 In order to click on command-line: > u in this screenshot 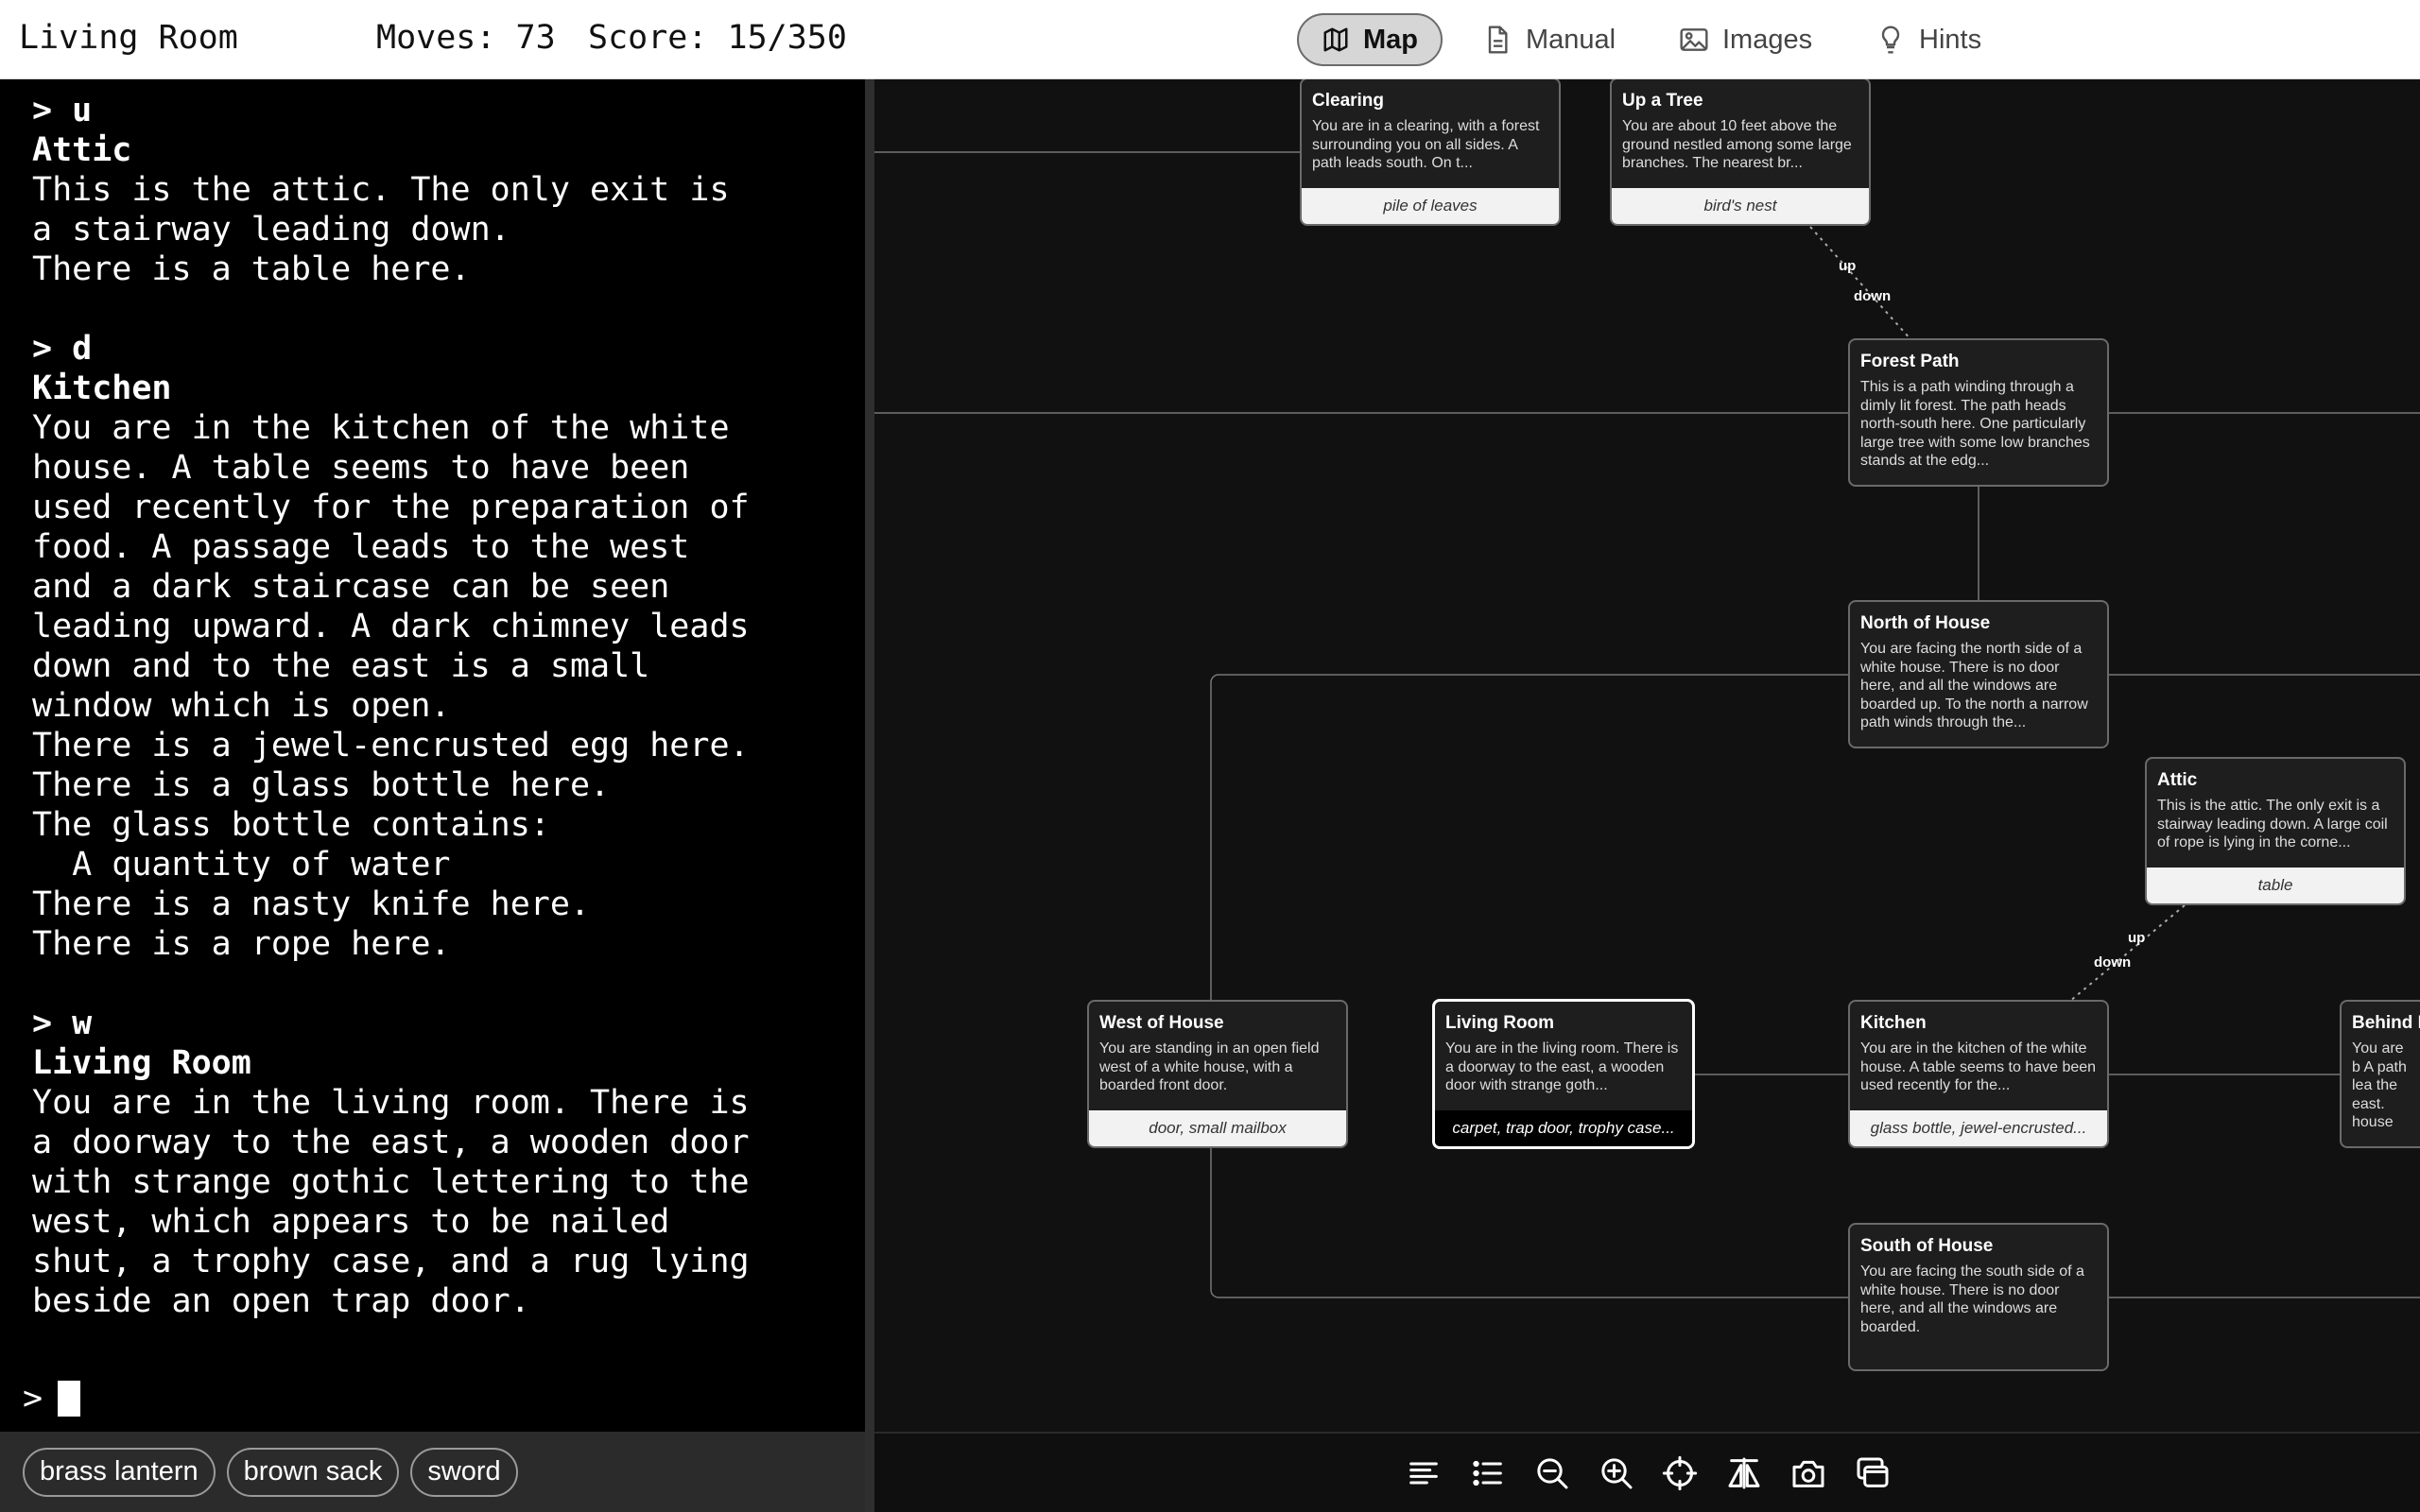, I will do `click(63, 110)`.